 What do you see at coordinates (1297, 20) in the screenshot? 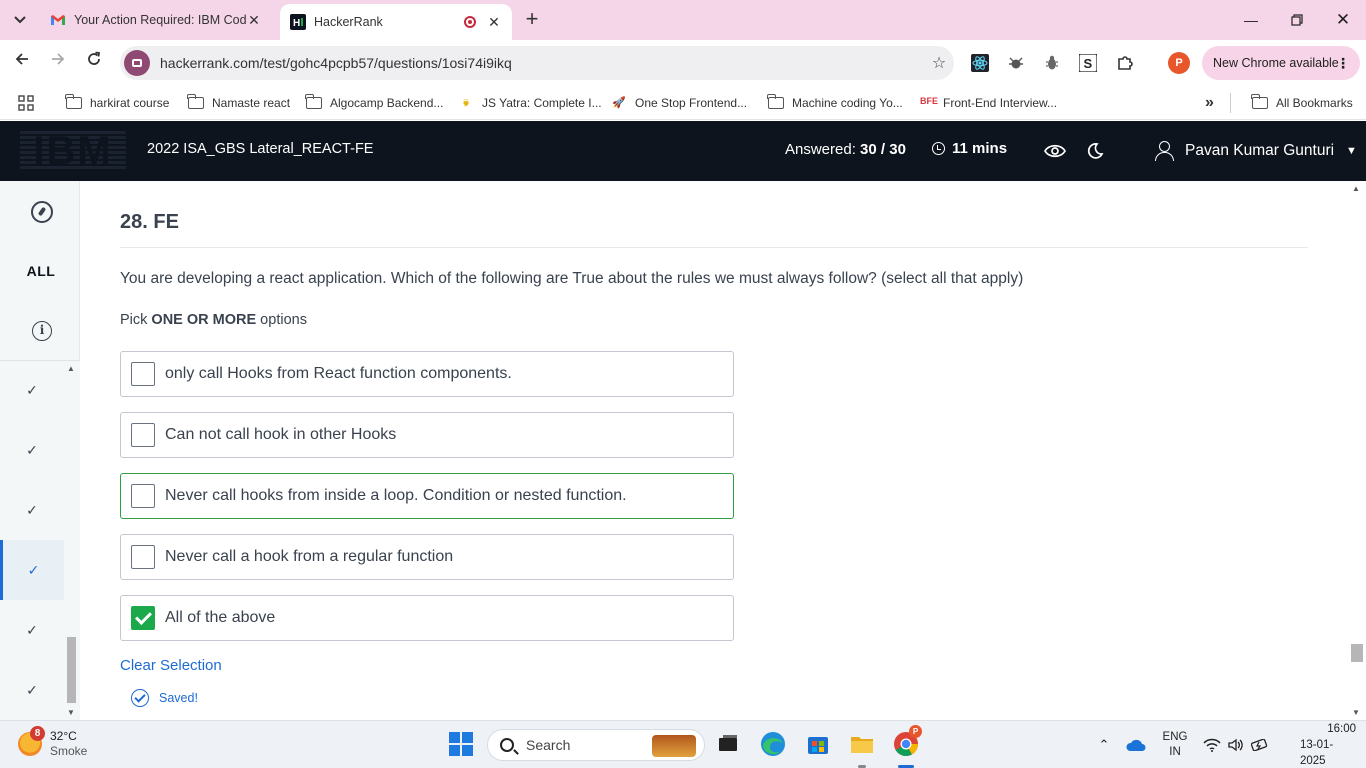
I see `restore-icon` at bounding box center [1297, 20].